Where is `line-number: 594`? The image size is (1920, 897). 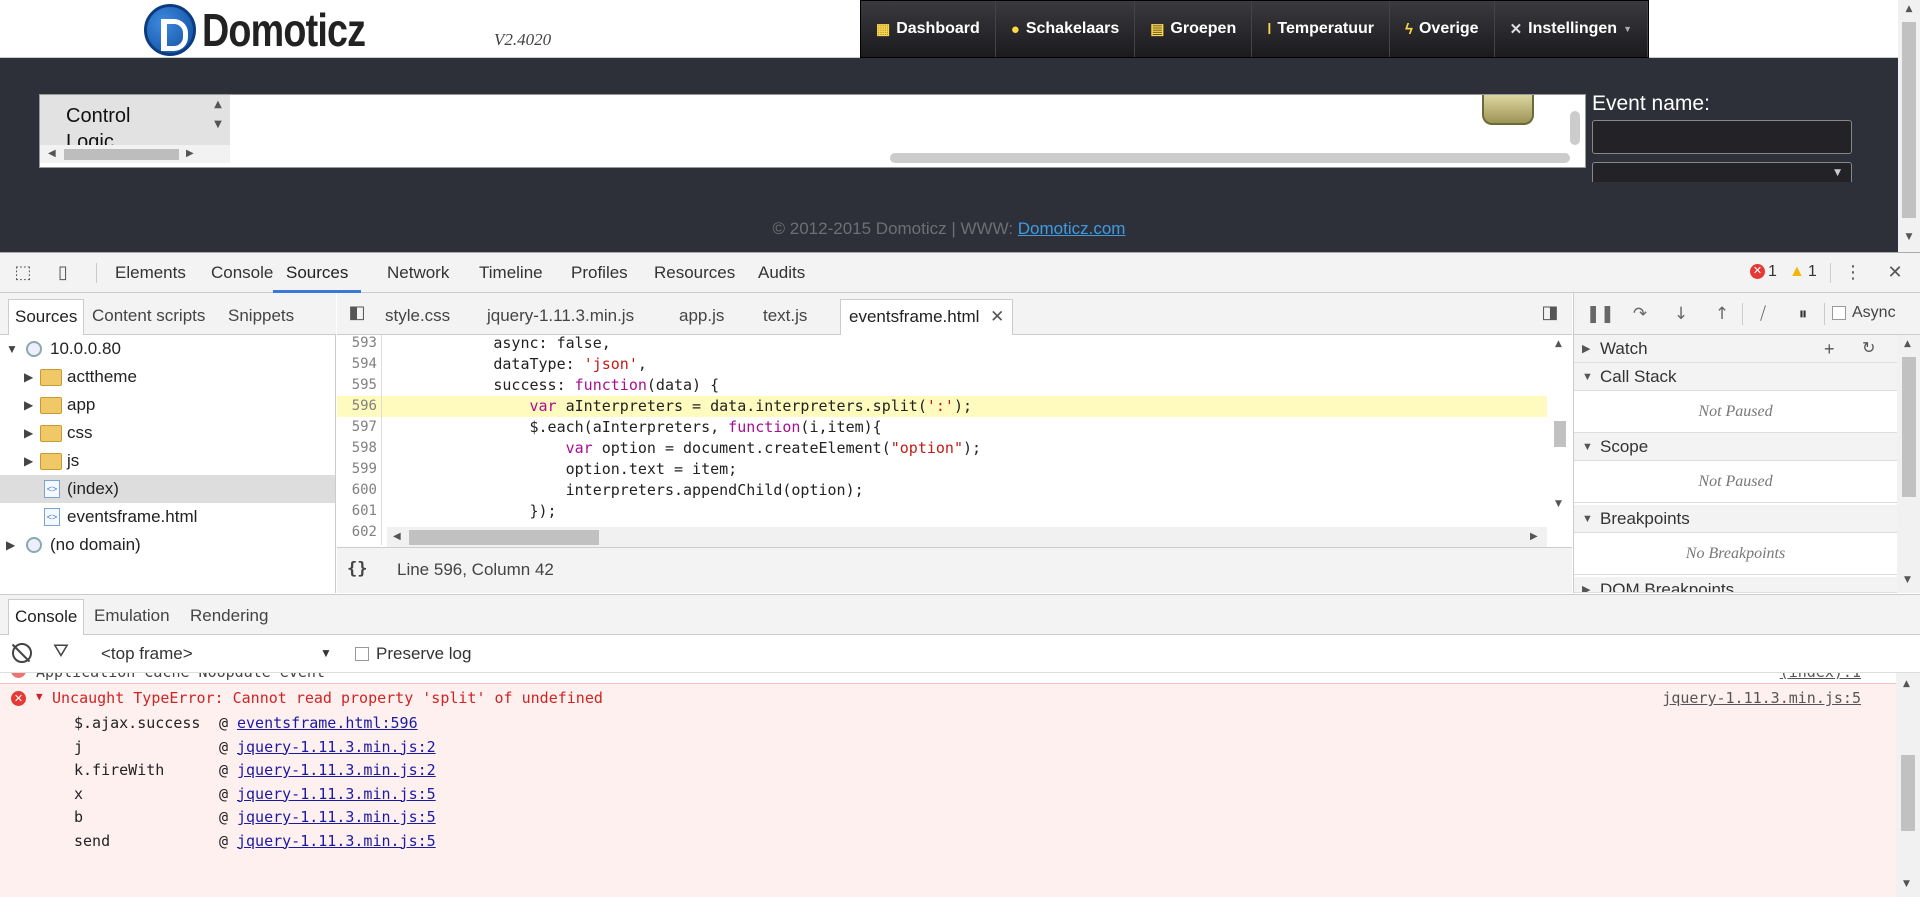
line-number: 594 is located at coordinates (357, 364).